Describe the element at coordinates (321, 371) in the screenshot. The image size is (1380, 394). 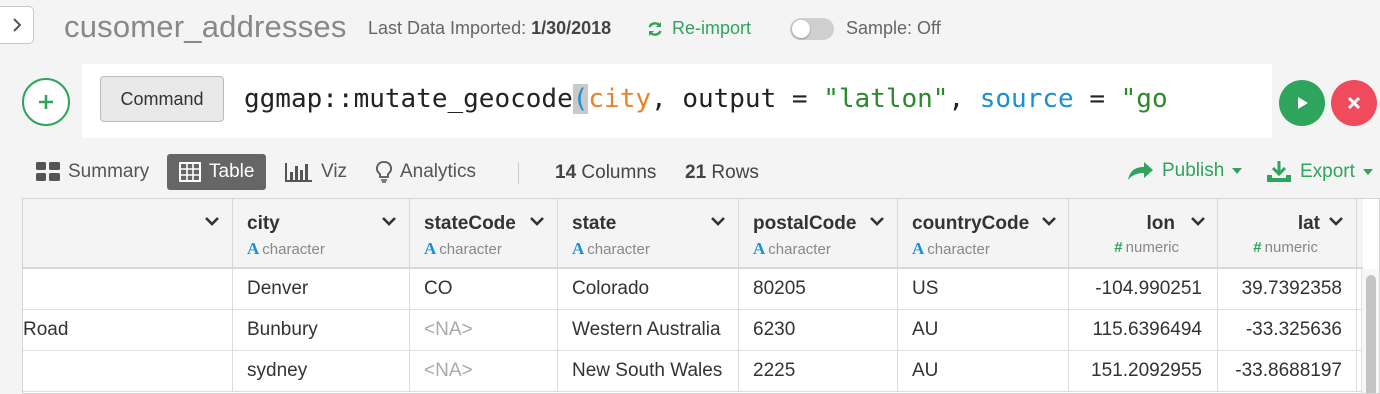
I see `table-cell: sydney` at that location.